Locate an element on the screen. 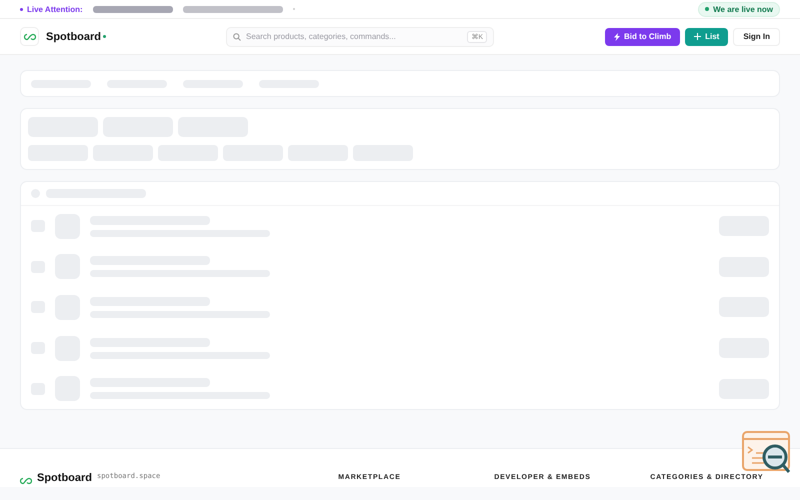 This screenshot has height=500, width=800. lightning-icon is located at coordinates (617, 36).